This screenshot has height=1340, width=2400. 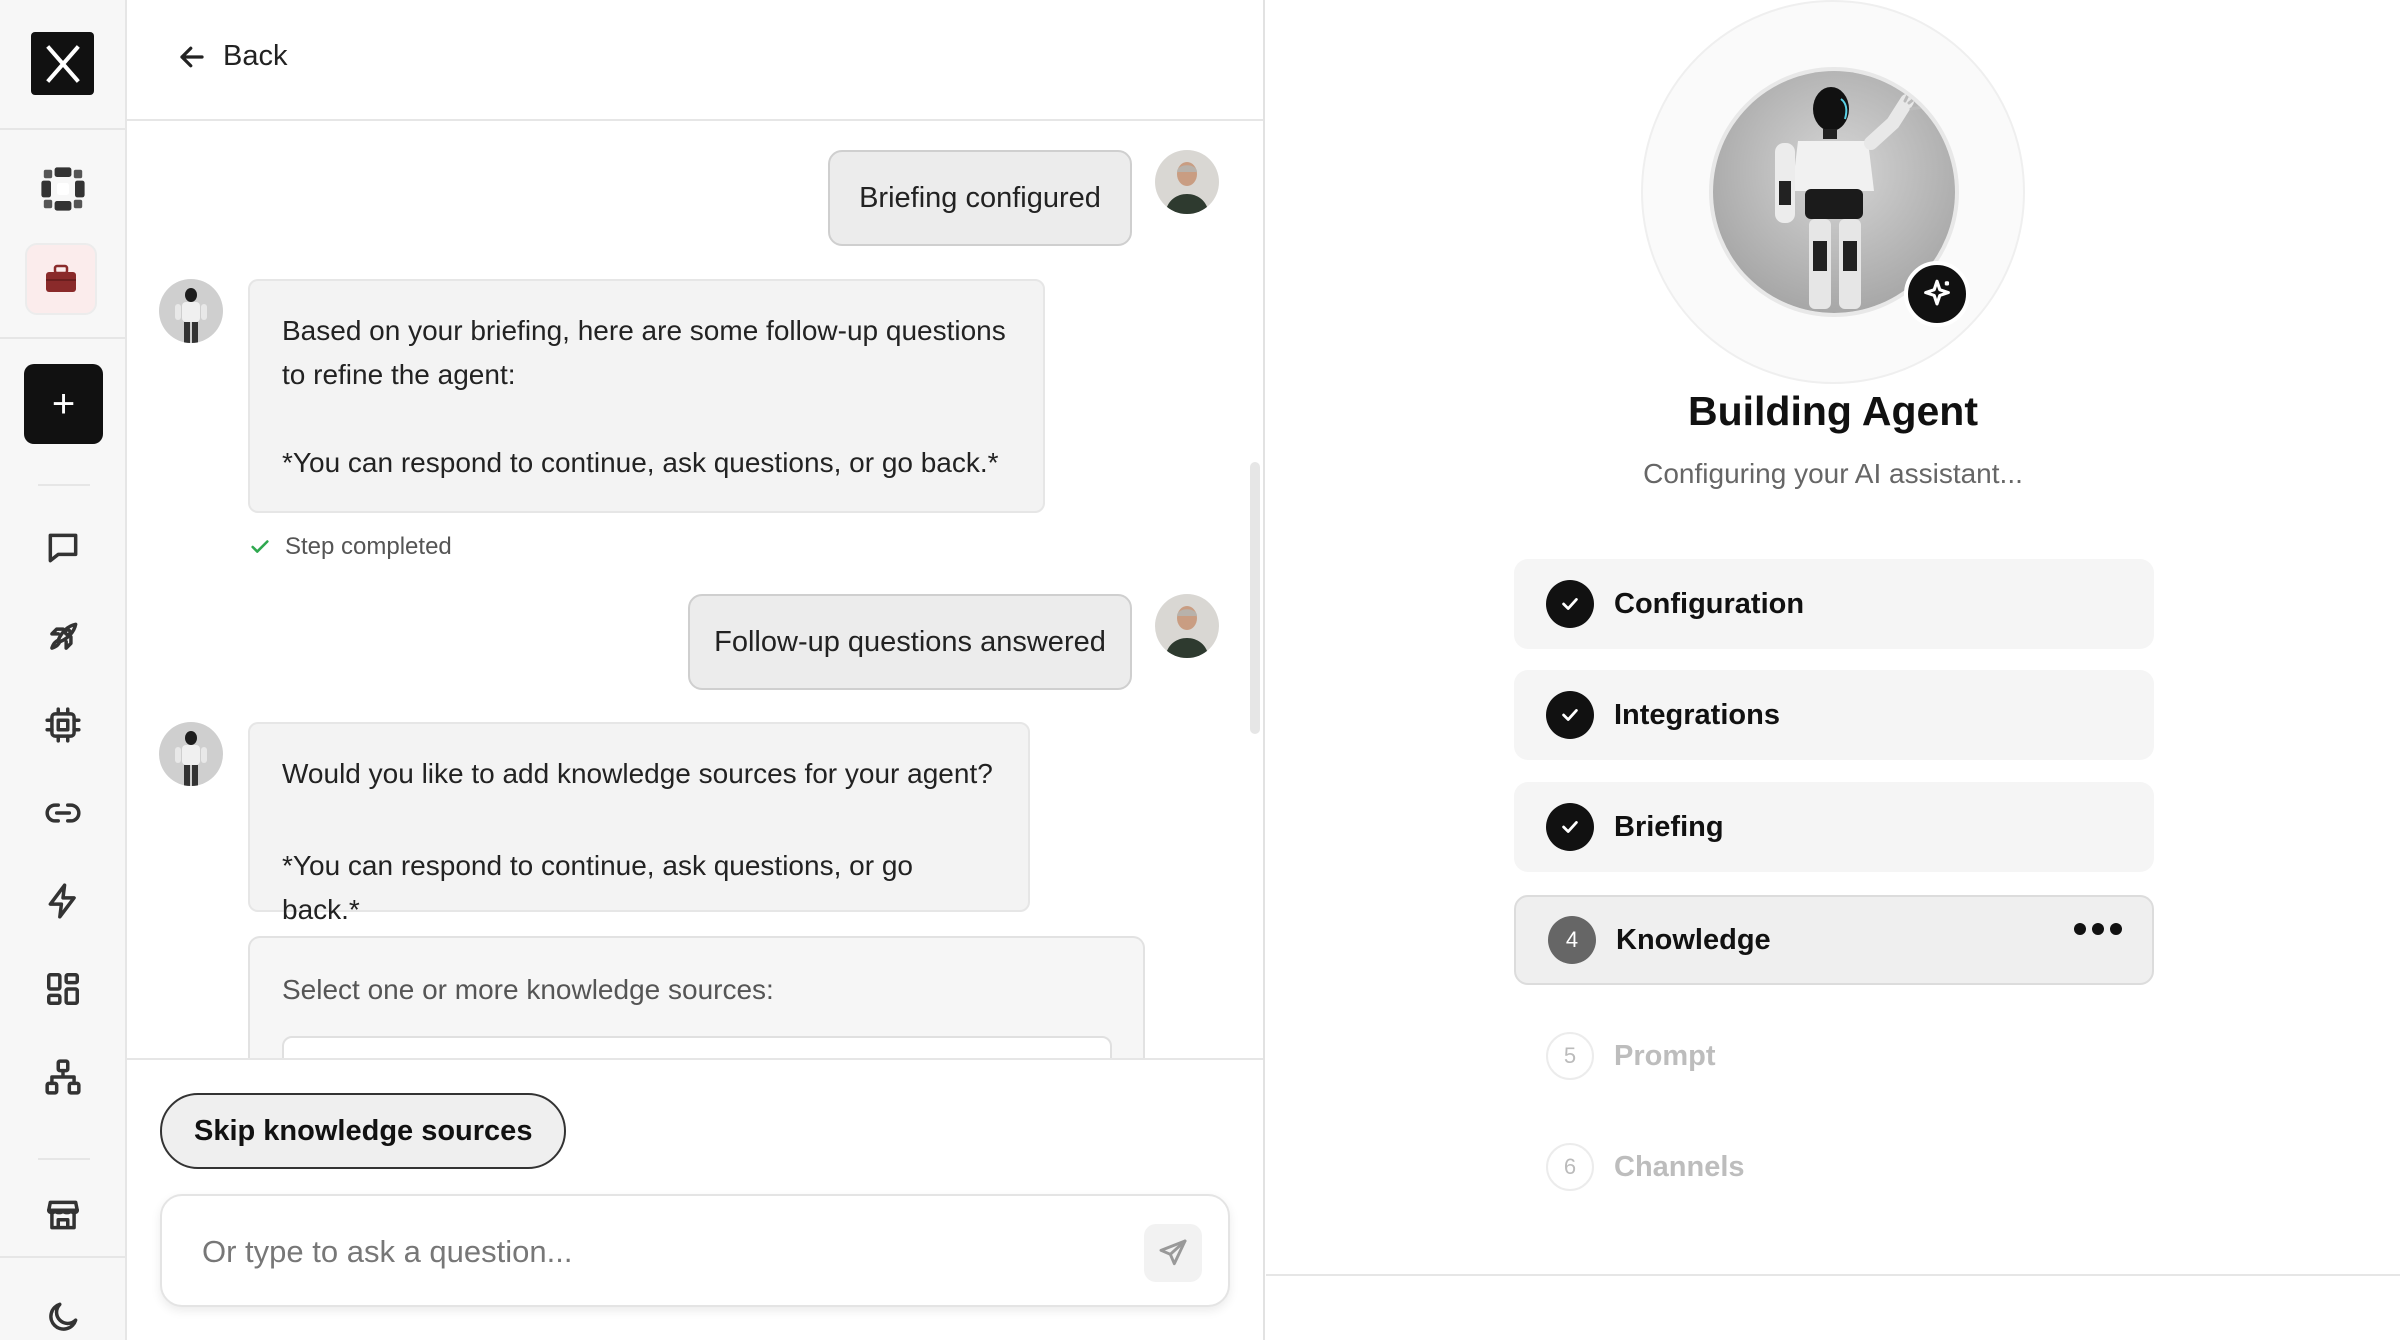 I want to click on user-message-text: Follow-up questions answered, so click(x=910, y=641).